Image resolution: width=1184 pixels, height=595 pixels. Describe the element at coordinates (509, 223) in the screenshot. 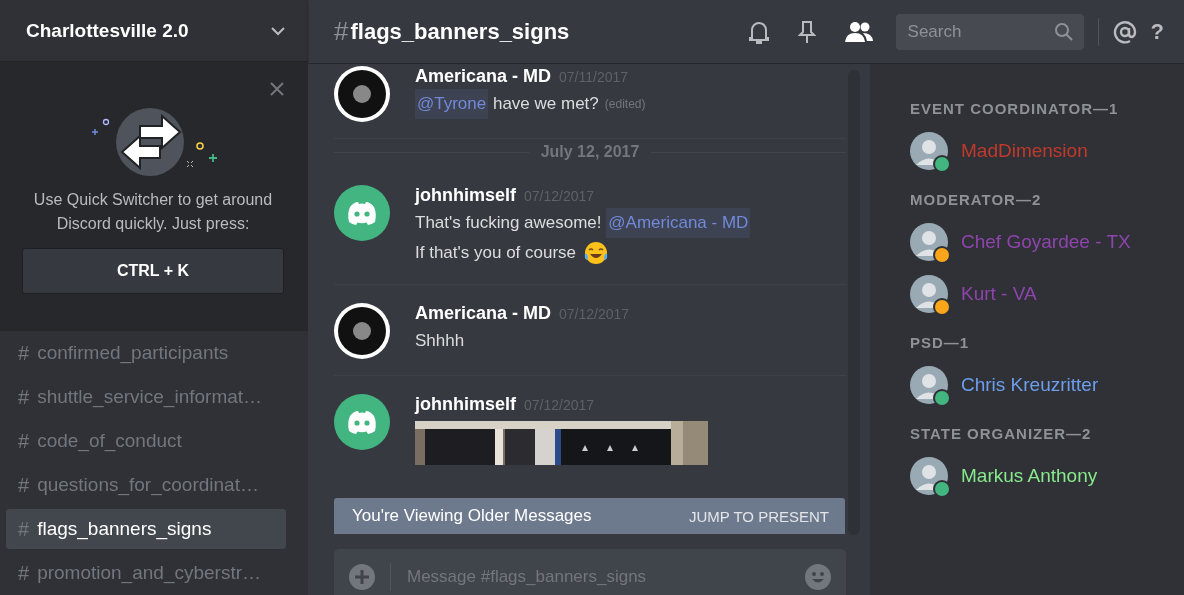

I see `message-text: That's fucking awesome!` at that location.